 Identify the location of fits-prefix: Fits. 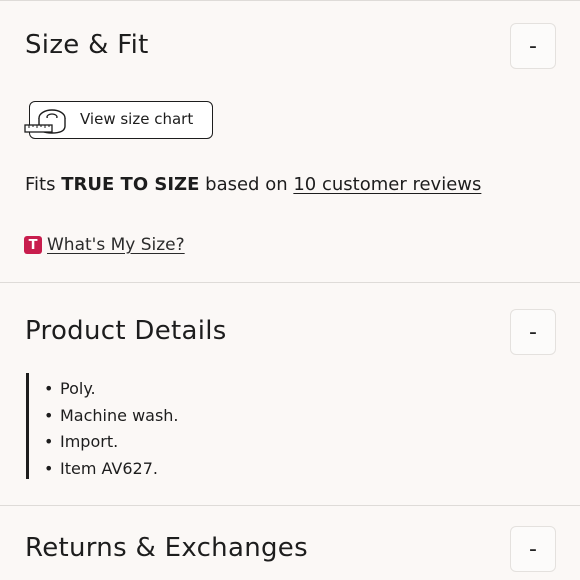
(40, 184).